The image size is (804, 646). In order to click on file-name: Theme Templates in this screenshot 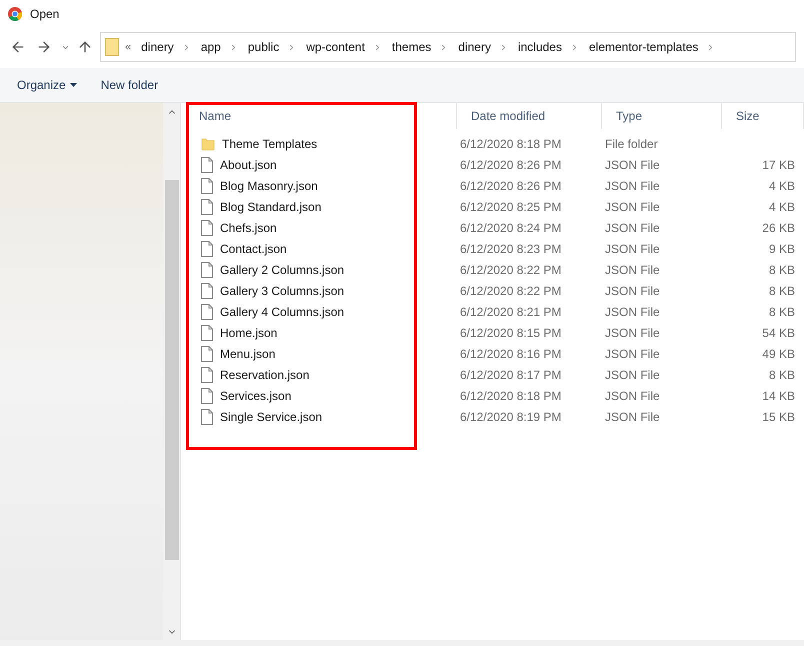, I will do `click(270, 143)`.